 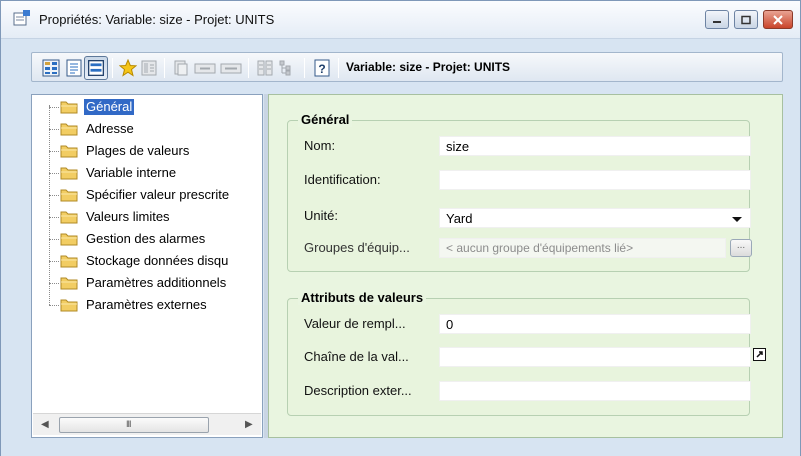 What do you see at coordinates (595, 146) in the screenshot?
I see `name-field: size` at bounding box center [595, 146].